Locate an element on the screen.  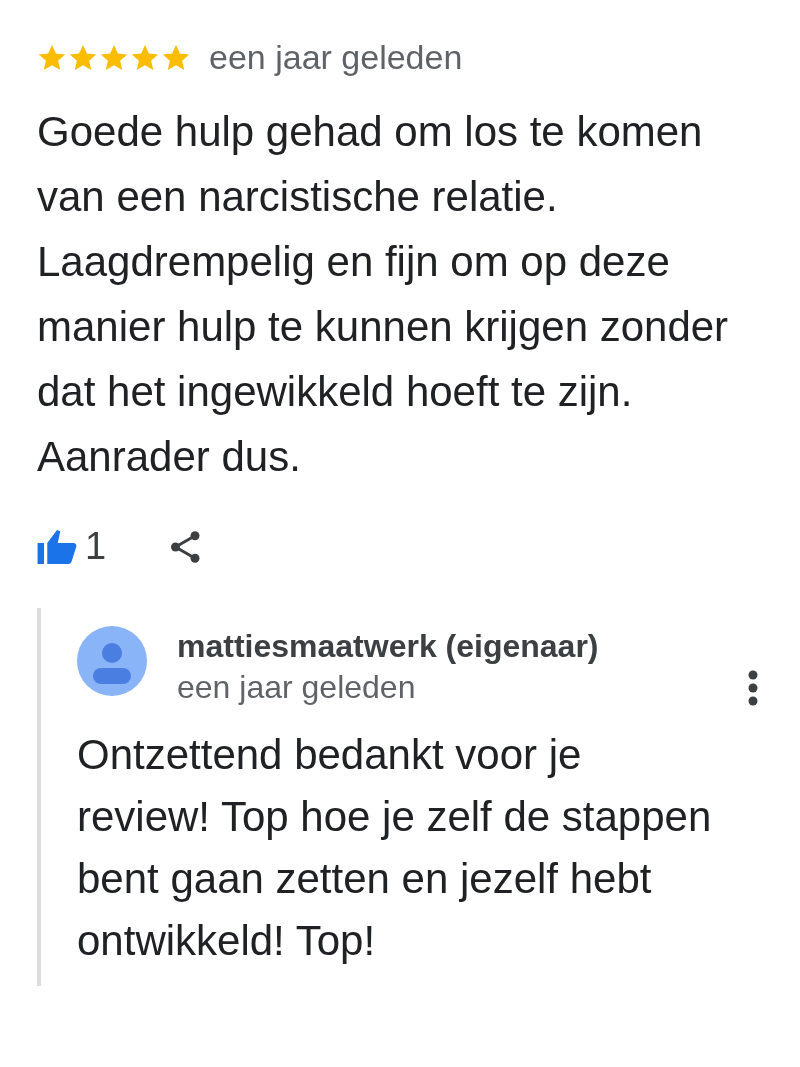
reply-time: een jaar geleden is located at coordinates (297, 687).